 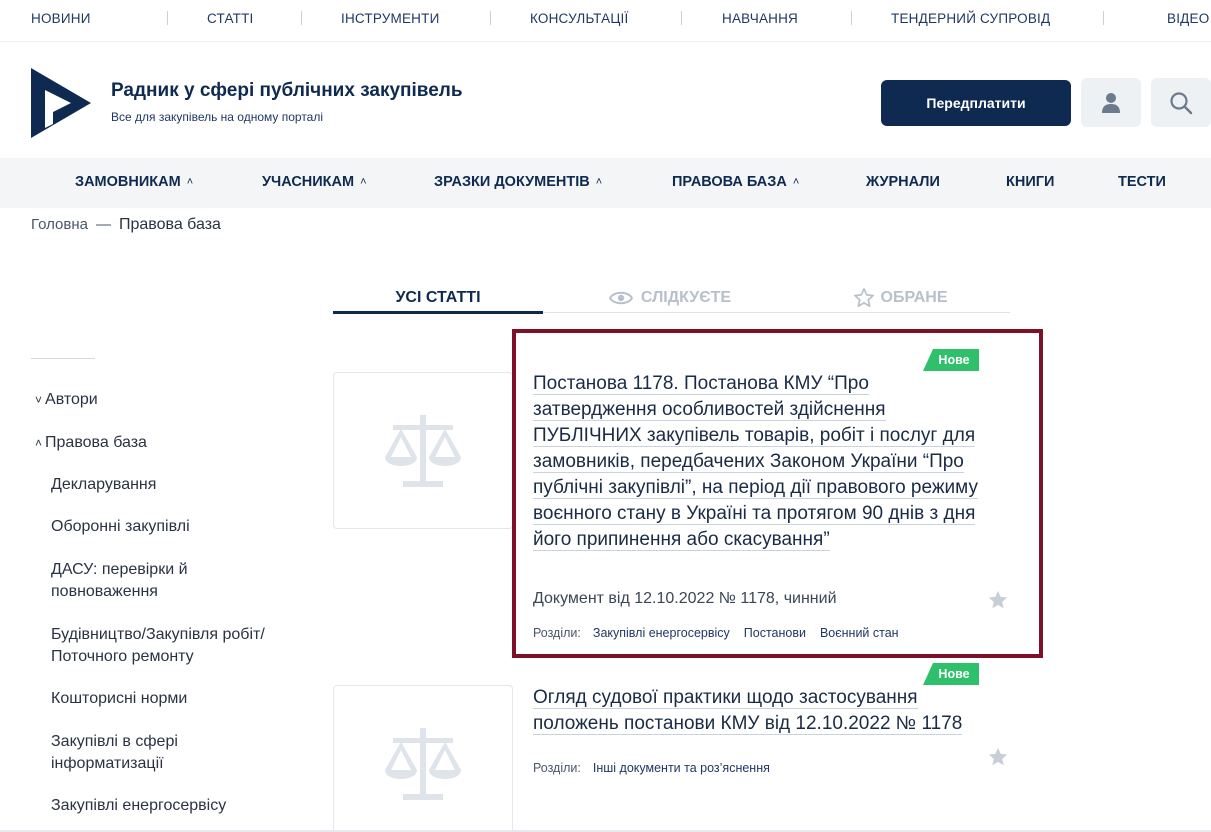 I want to click on tab-watching: СЛІДКУЄТЕ, so click(x=670, y=298).